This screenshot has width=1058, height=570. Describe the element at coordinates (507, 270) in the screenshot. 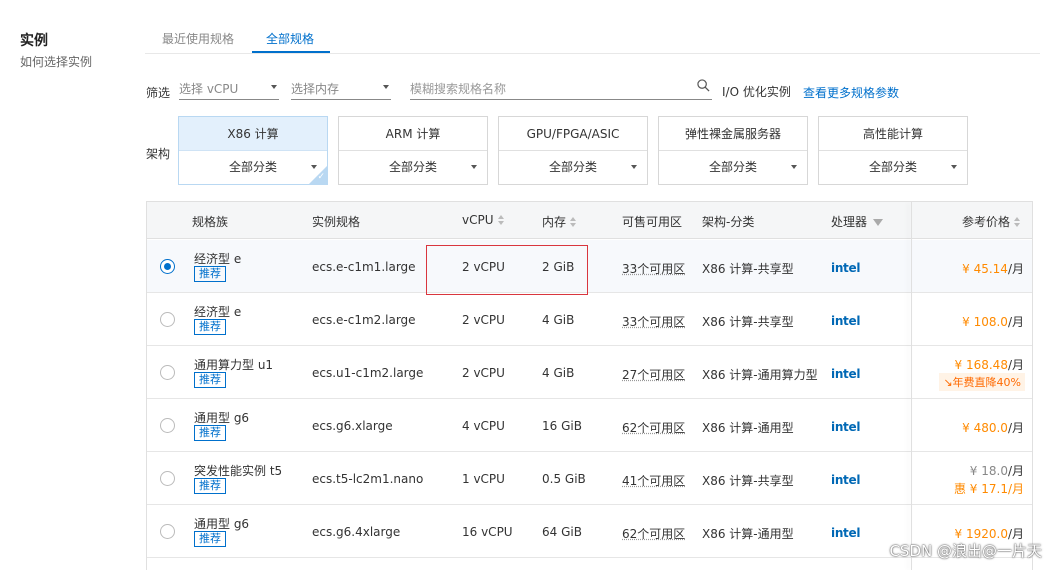

I see `highlight-box` at that location.